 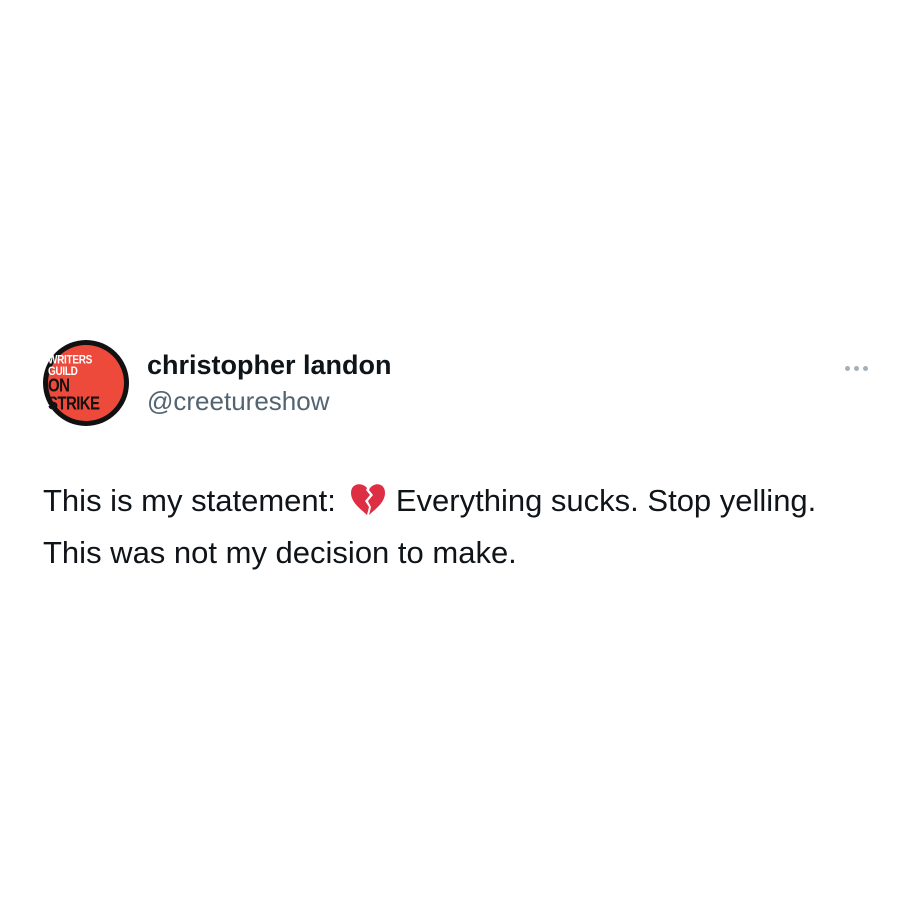 I want to click on tweet-text-segment: This is my statement:, so click(x=189, y=500).